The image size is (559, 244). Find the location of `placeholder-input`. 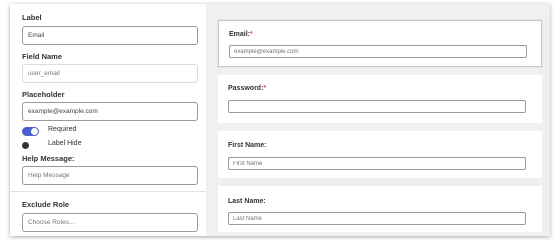

placeholder-input is located at coordinates (110, 111).